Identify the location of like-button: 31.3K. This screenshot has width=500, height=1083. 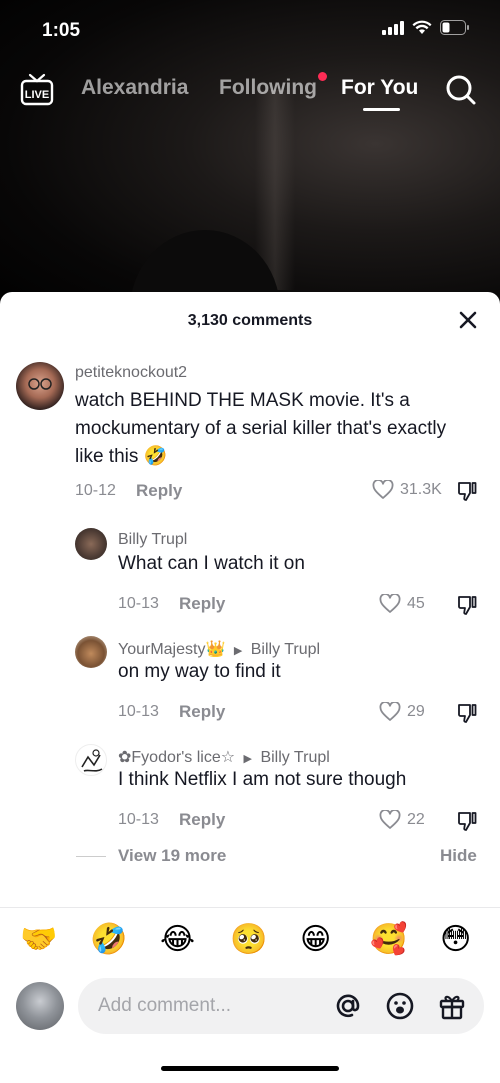
(407, 490).